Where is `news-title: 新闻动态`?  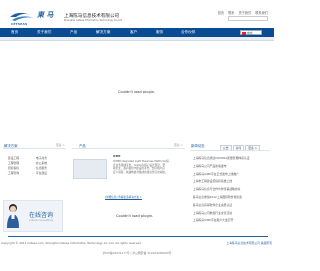 news-title: 新闻动态 is located at coordinates (198, 146).